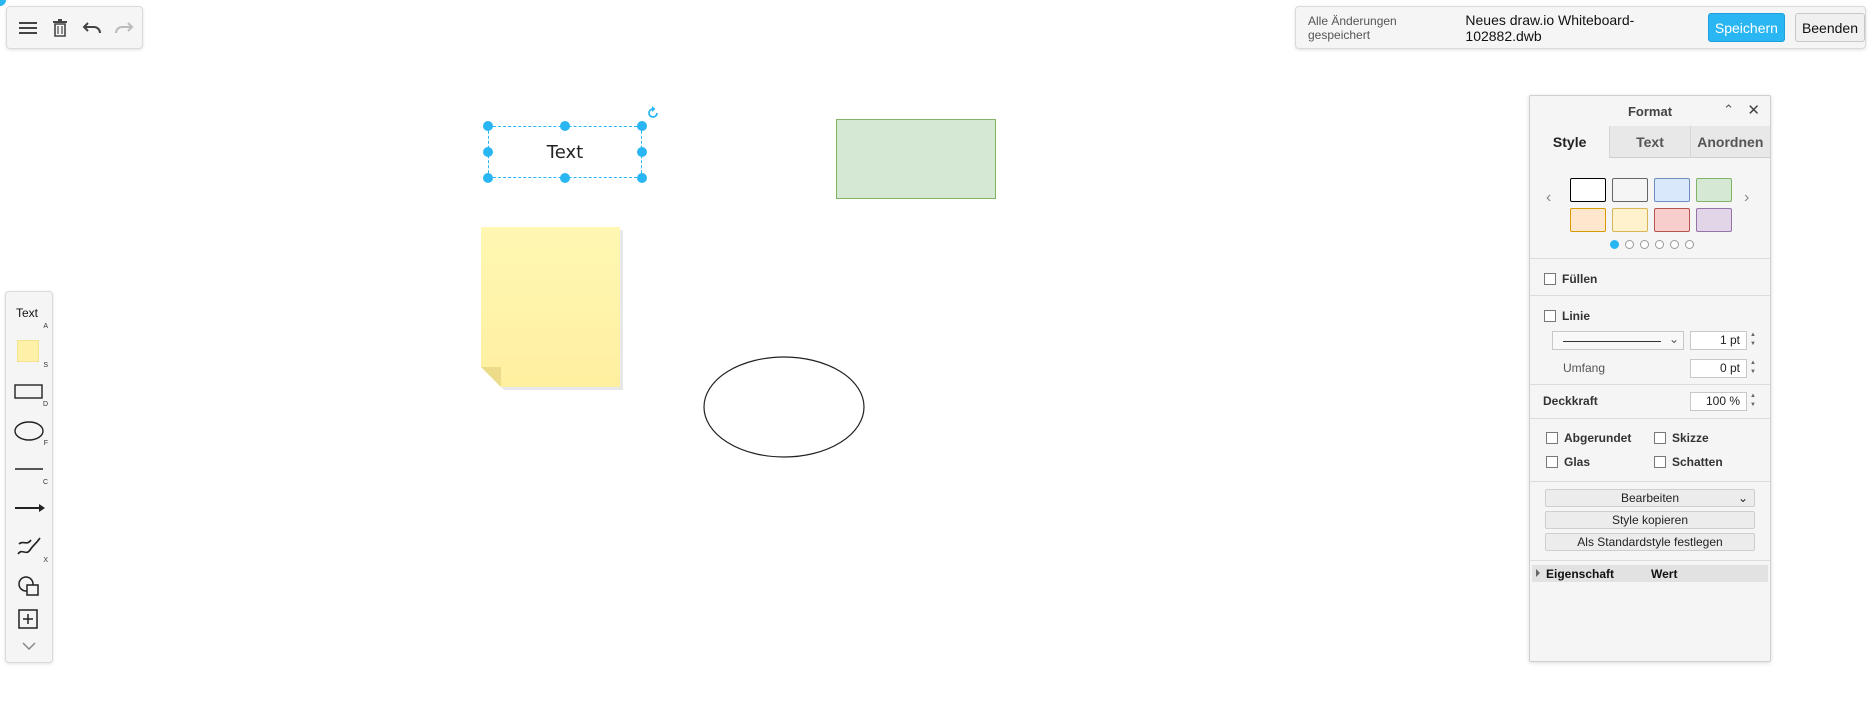  What do you see at coordinates (1746, 198) in the screenshot?
I see `chevron-right-icon: ›` at bounding box center [1746, 198].